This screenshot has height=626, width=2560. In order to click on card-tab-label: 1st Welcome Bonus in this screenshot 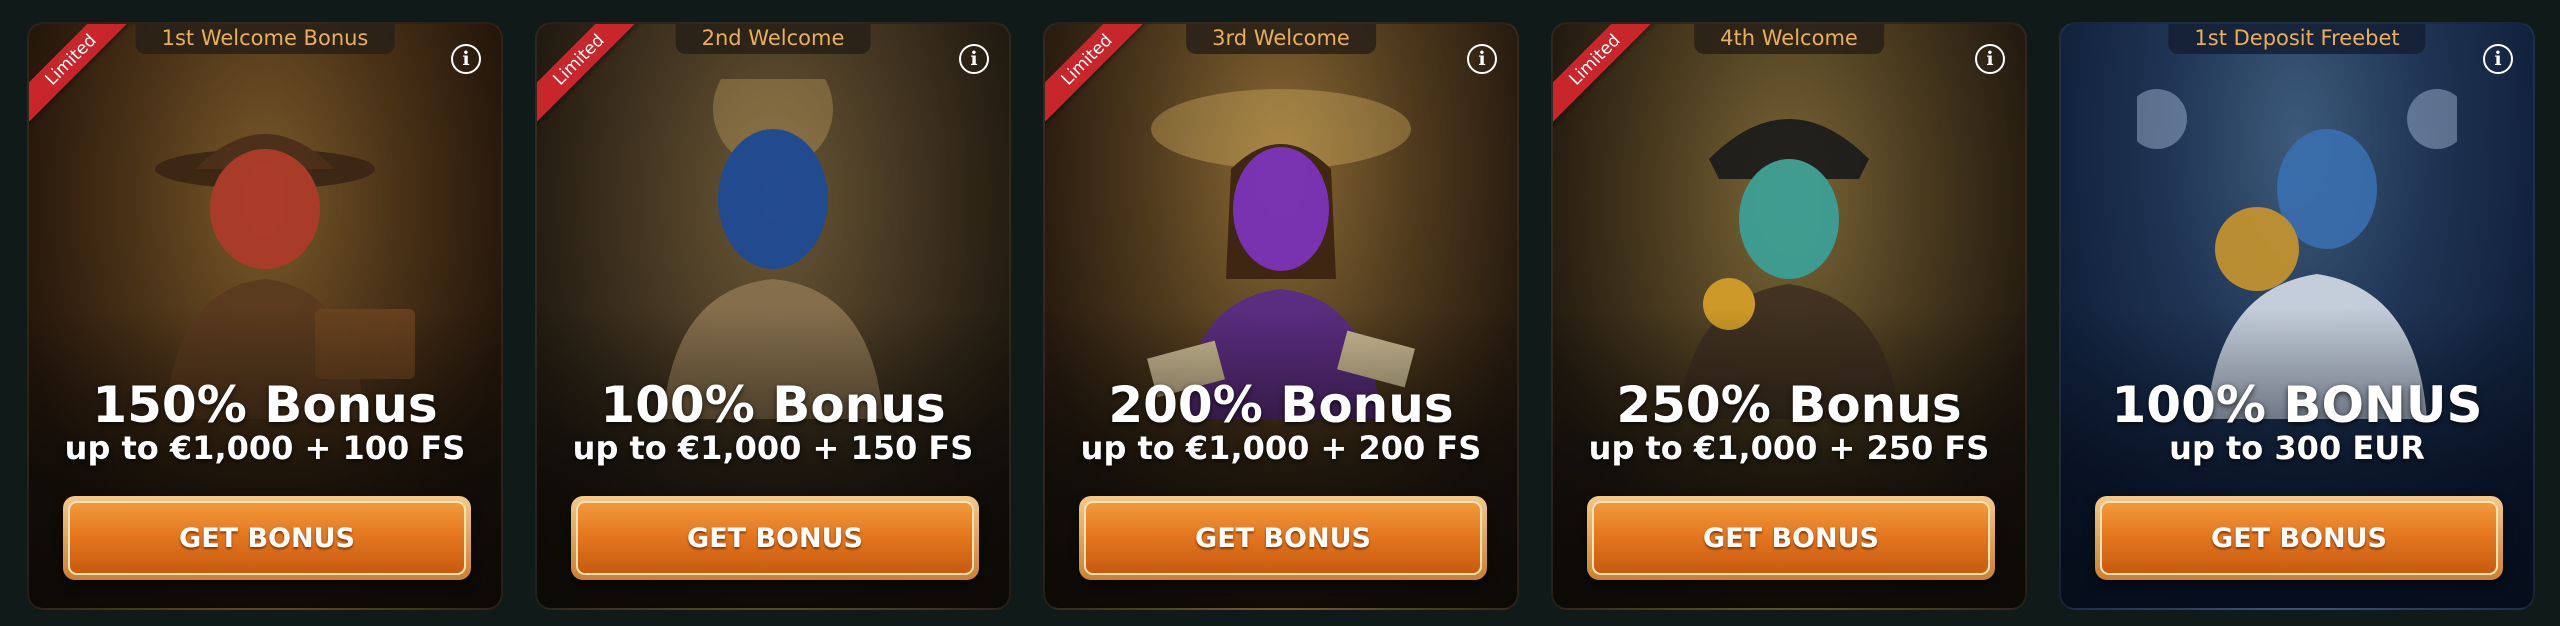, I will do `click(265, 39)`.